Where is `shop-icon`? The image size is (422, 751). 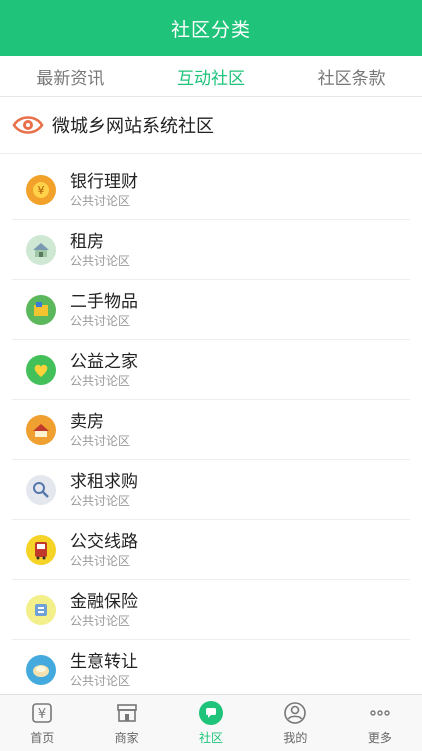
shop-icon is located at coordinates (127, 713).